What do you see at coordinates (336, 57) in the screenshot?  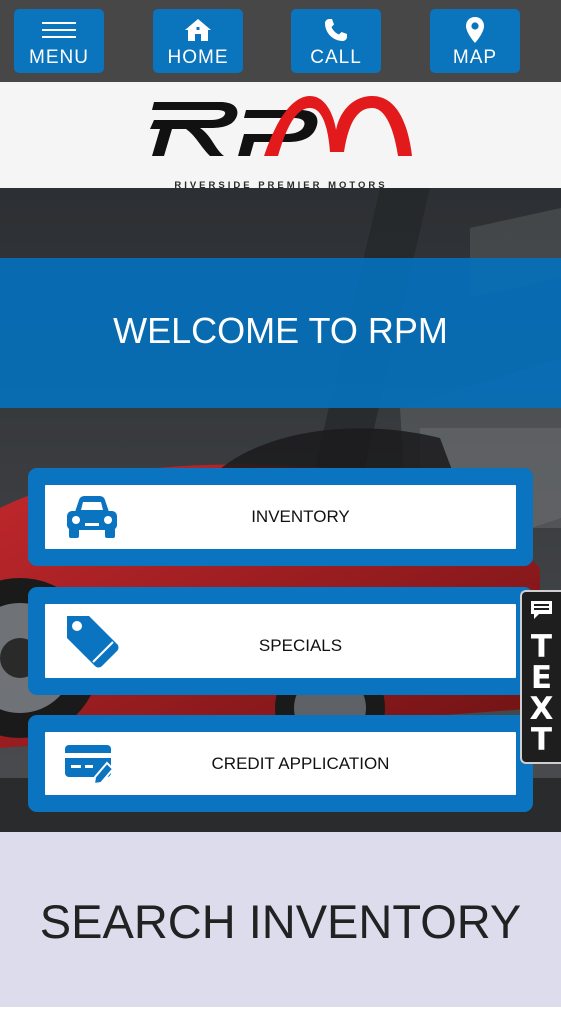 I see `call-label: CALL` at bounding box center [336, 57].